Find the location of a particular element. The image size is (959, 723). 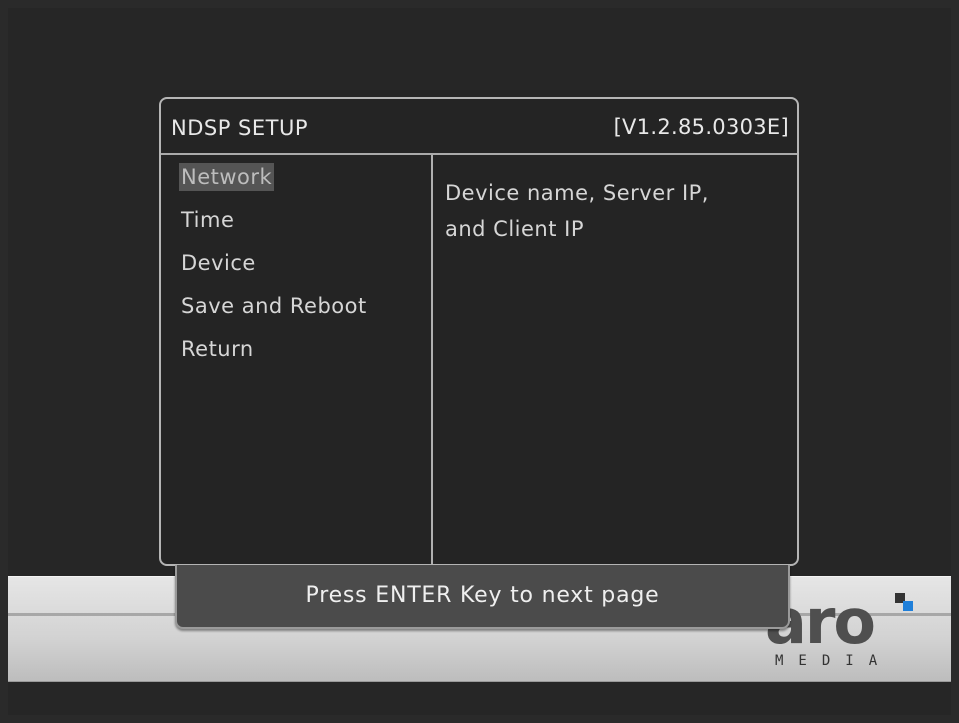

menu-item-return: Return is located at coordinates (217, 349).